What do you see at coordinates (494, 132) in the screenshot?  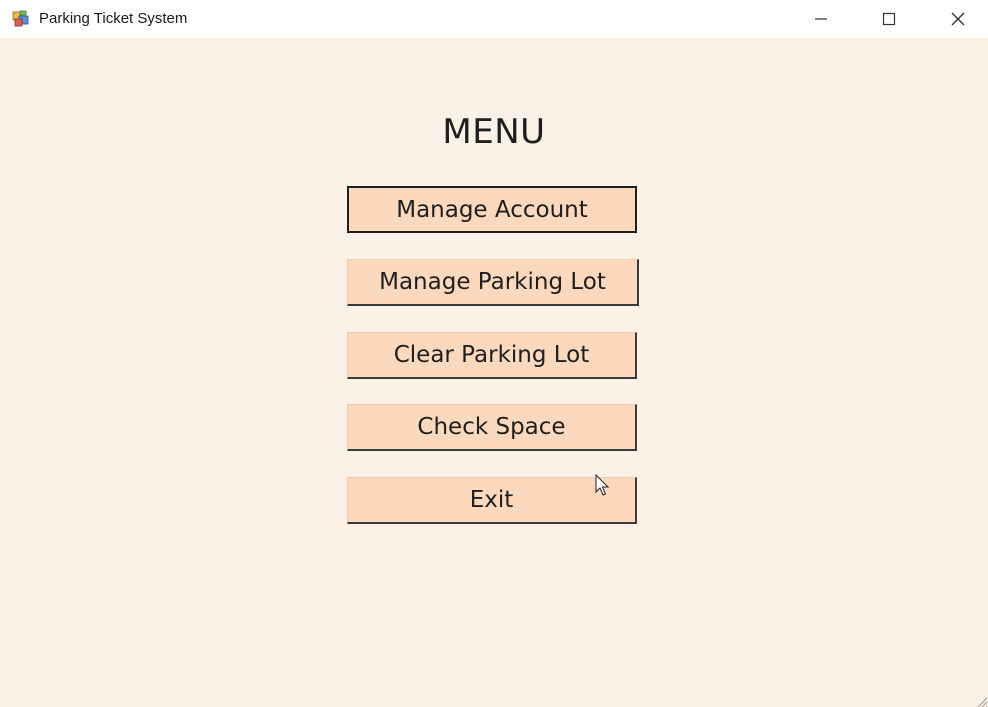 I see `menu-heading: MENU` at bounding box center [494, 132].